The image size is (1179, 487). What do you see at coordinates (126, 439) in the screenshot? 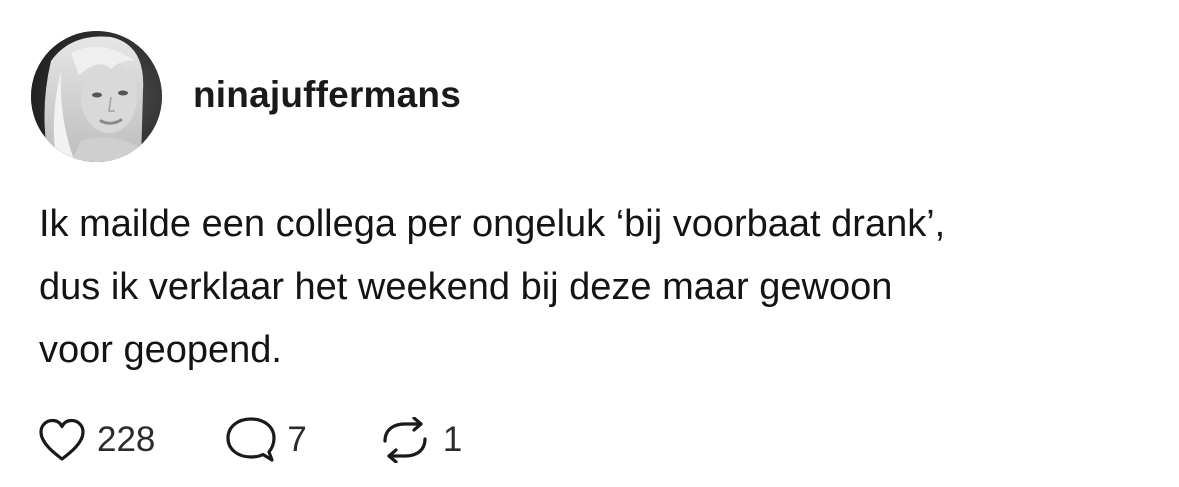
I see `like-count: 228` at bounding box center [126, 439].